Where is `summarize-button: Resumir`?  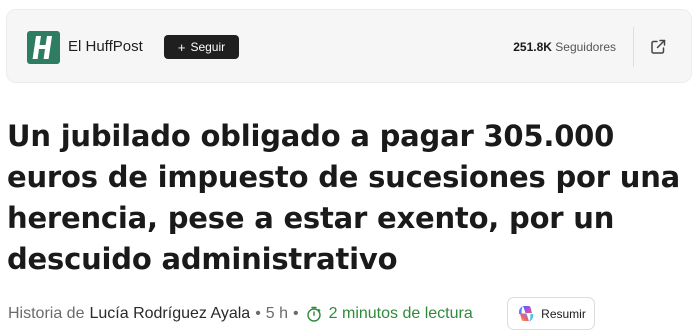
summarize-button: Resumir is located at coordinates (551, 313).